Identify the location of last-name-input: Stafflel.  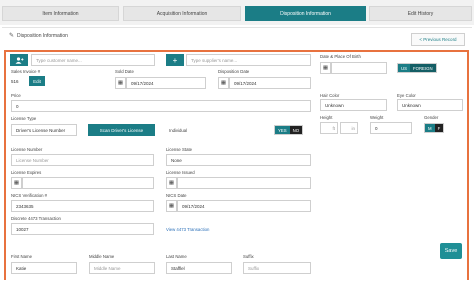
(199, 268).